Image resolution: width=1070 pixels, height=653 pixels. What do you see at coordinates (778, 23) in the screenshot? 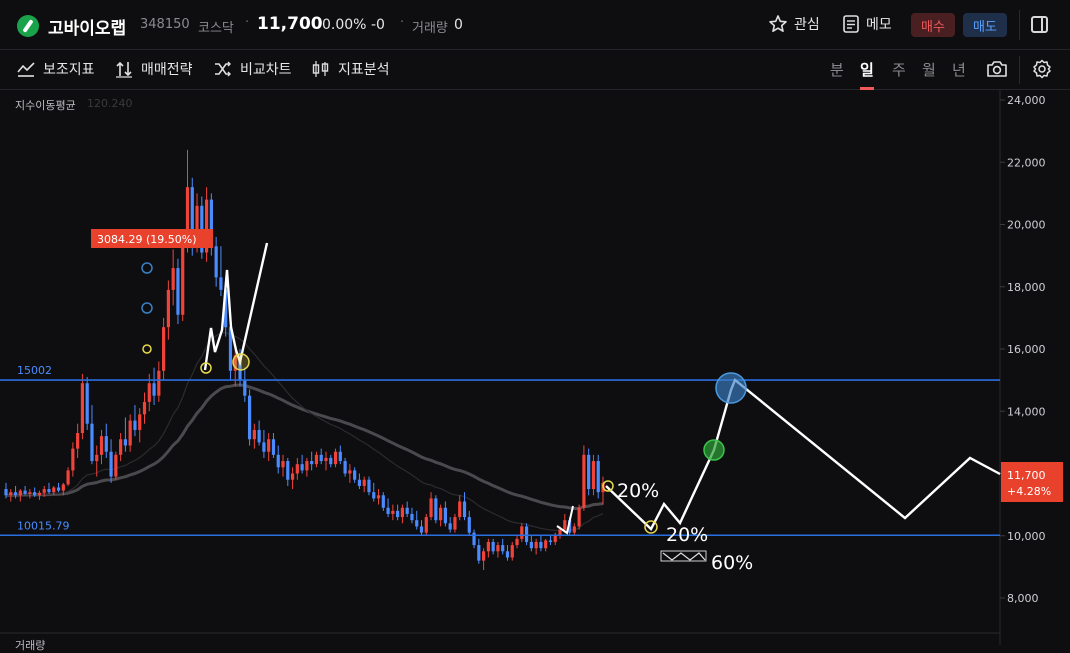
I see `star-icon` at bounding box center [778, 23].